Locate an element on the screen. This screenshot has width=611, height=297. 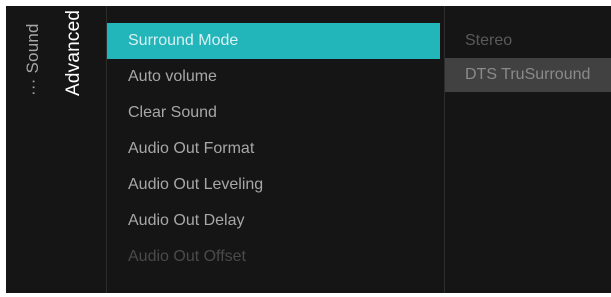
menu-item-clear-sound: Clear Sound is located at coordinates (273, 113).